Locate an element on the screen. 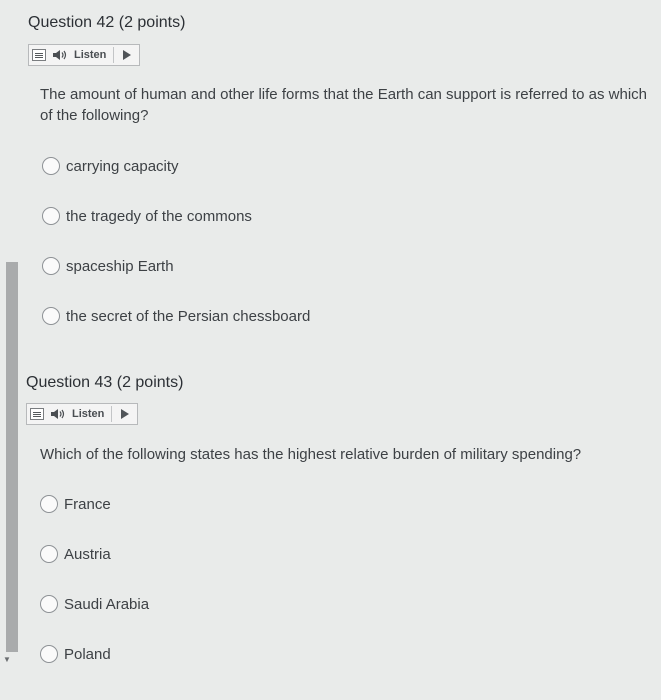 The width and height of the screenshot is (661, 700). answer-option: France is located at coordinates (75, 504).